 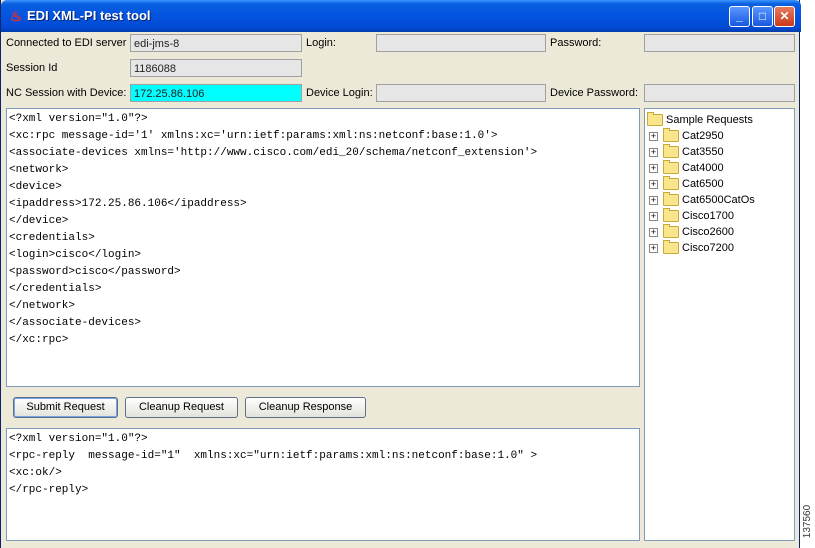 What do you see at coordinates (216, 43) in the screenshot?
I see `edi-server-field: edi-jms-8` at bounding box center [216, 43].